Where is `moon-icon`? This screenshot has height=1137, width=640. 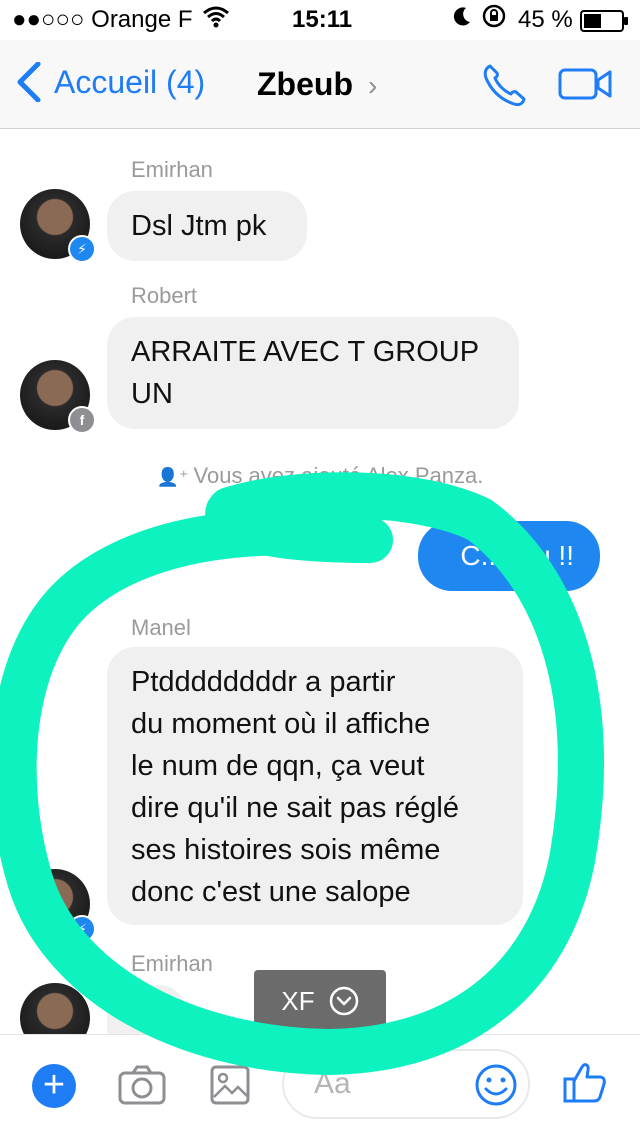
moon-icon is located at coordinates (462, 20).